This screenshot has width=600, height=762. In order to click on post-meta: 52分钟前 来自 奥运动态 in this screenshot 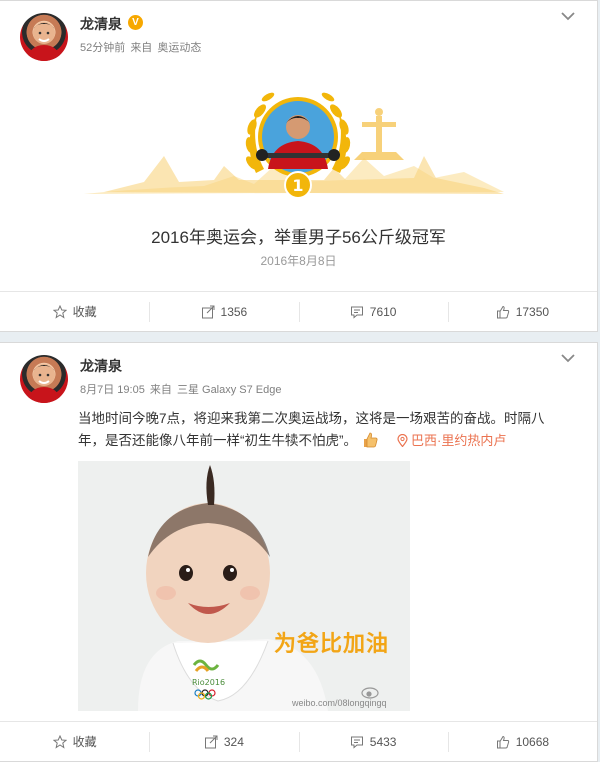, I will do `click(141, 47)`.